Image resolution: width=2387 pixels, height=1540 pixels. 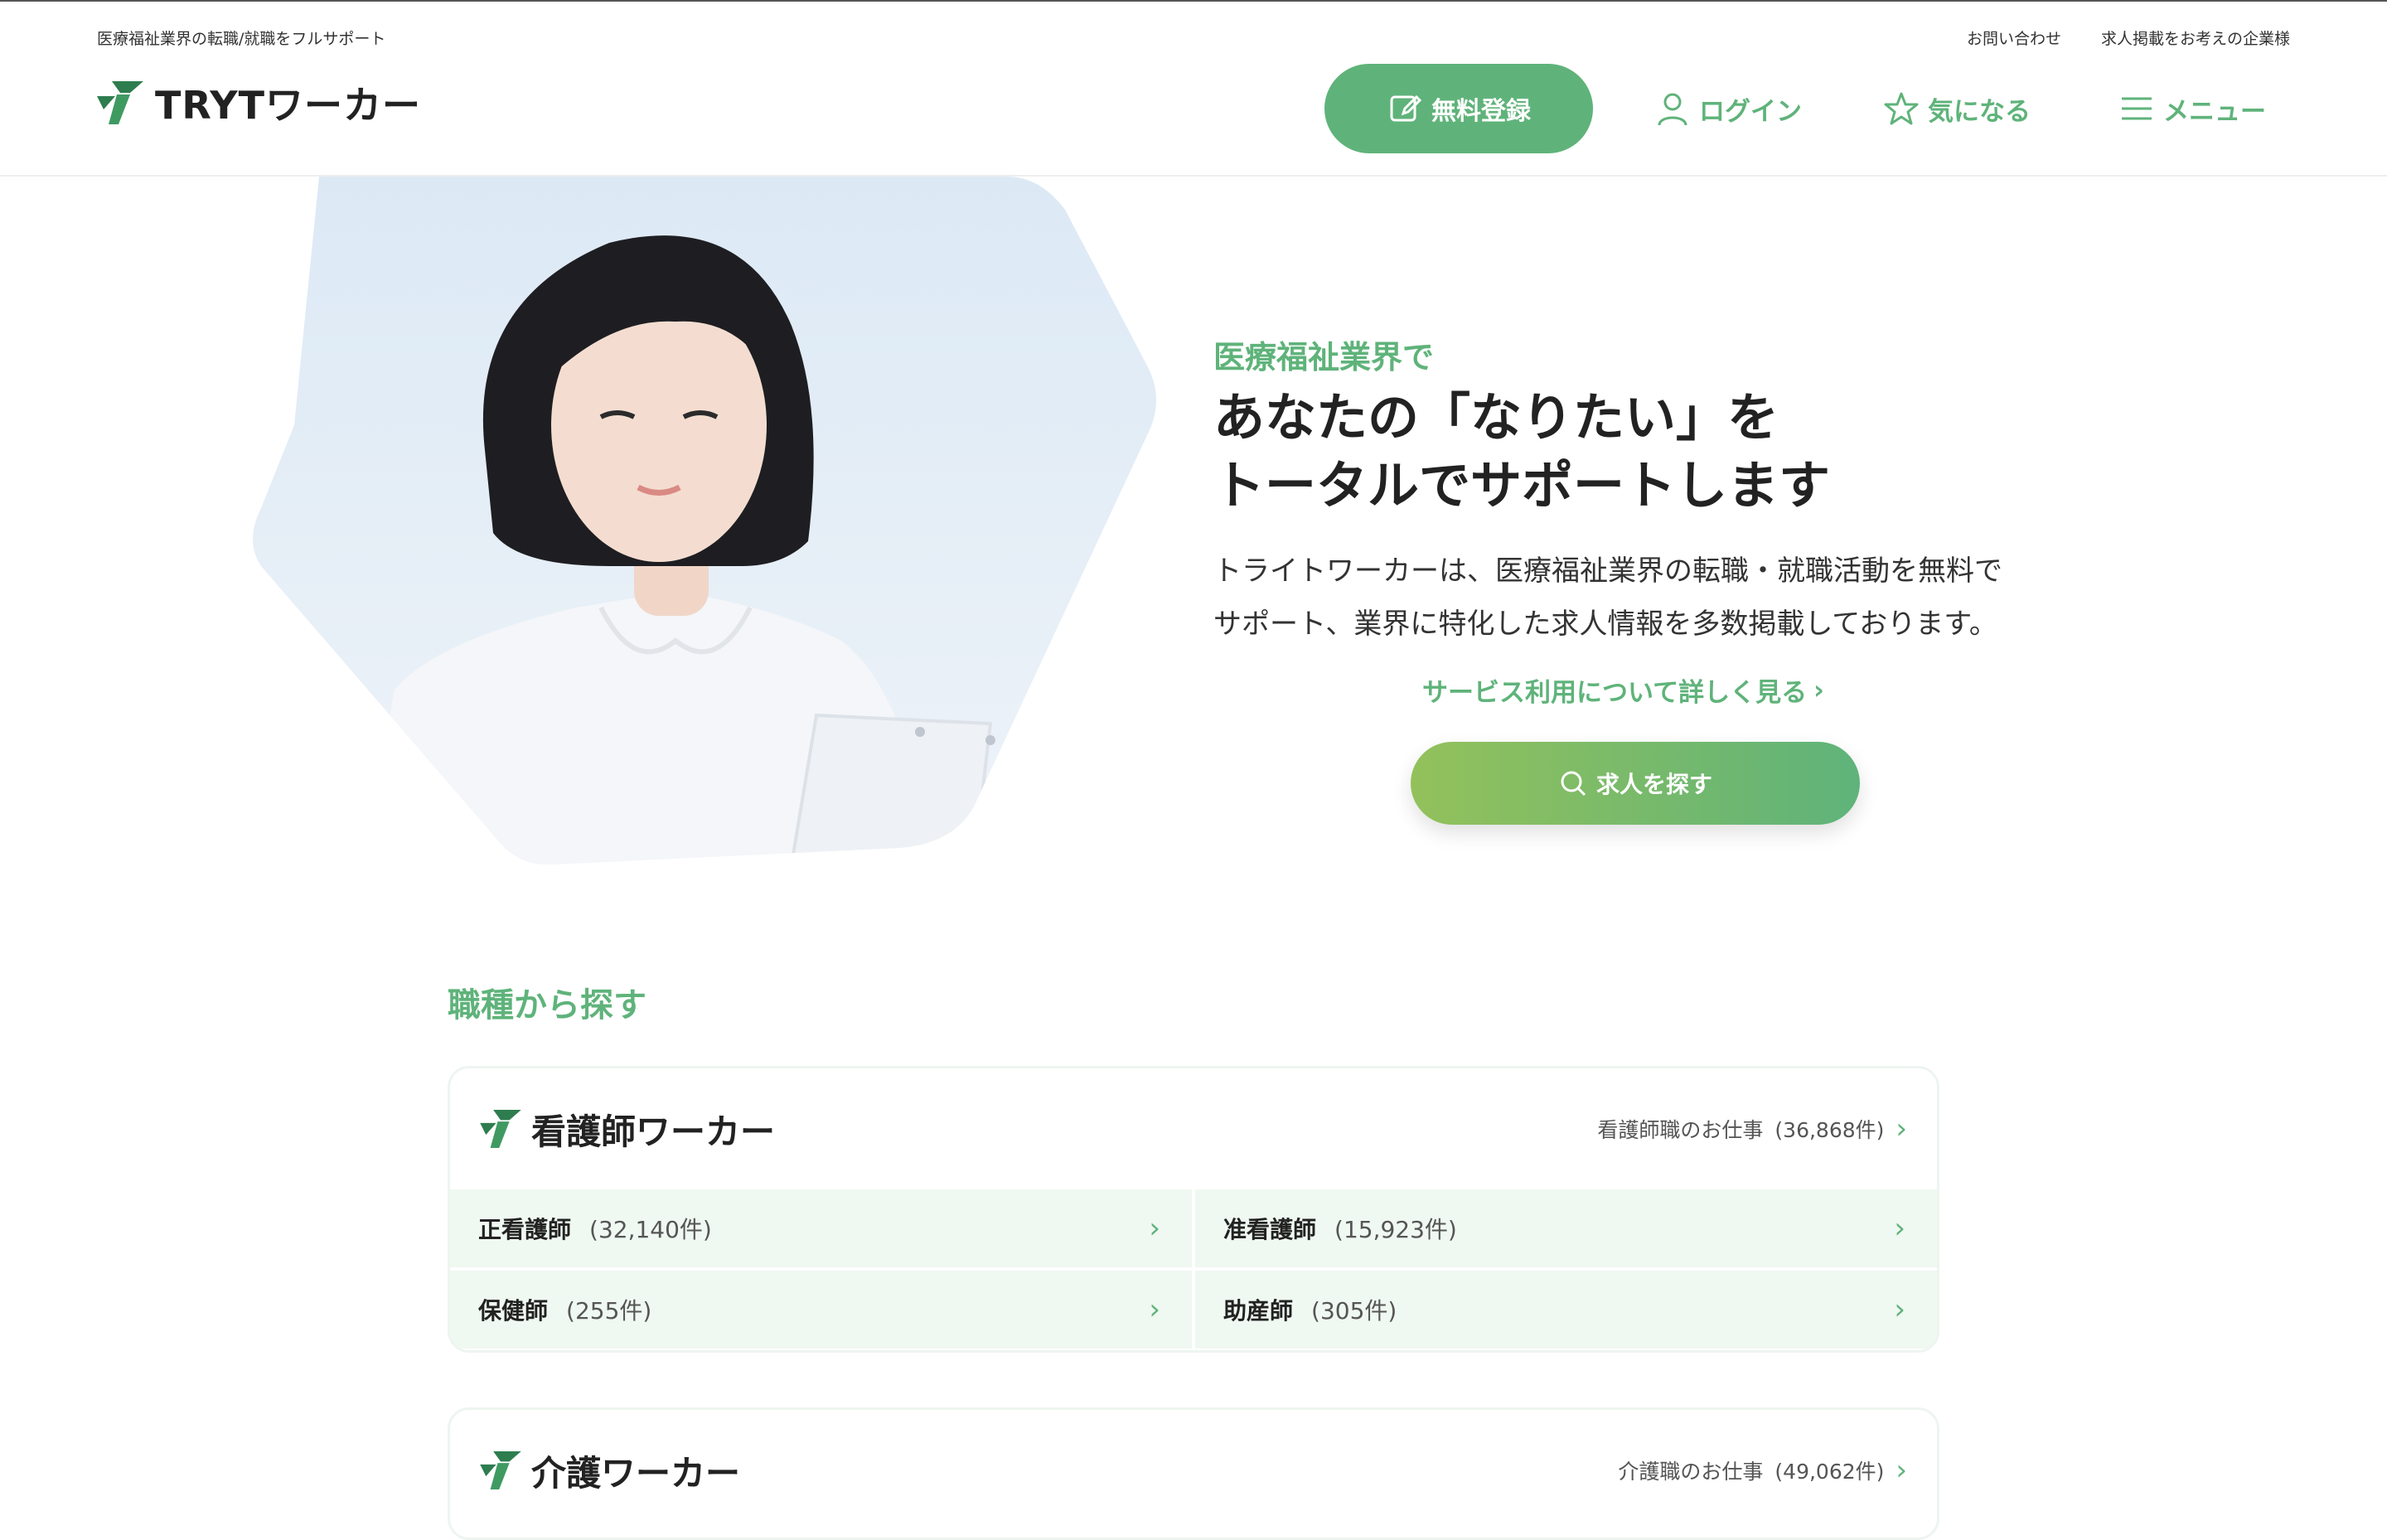 What do you see at coordinates (821, 1228) in the screenshot?
I see `job-item-registered-nurse: 正看護師 (32,140件) ›` at bounding box center [821, 1228].